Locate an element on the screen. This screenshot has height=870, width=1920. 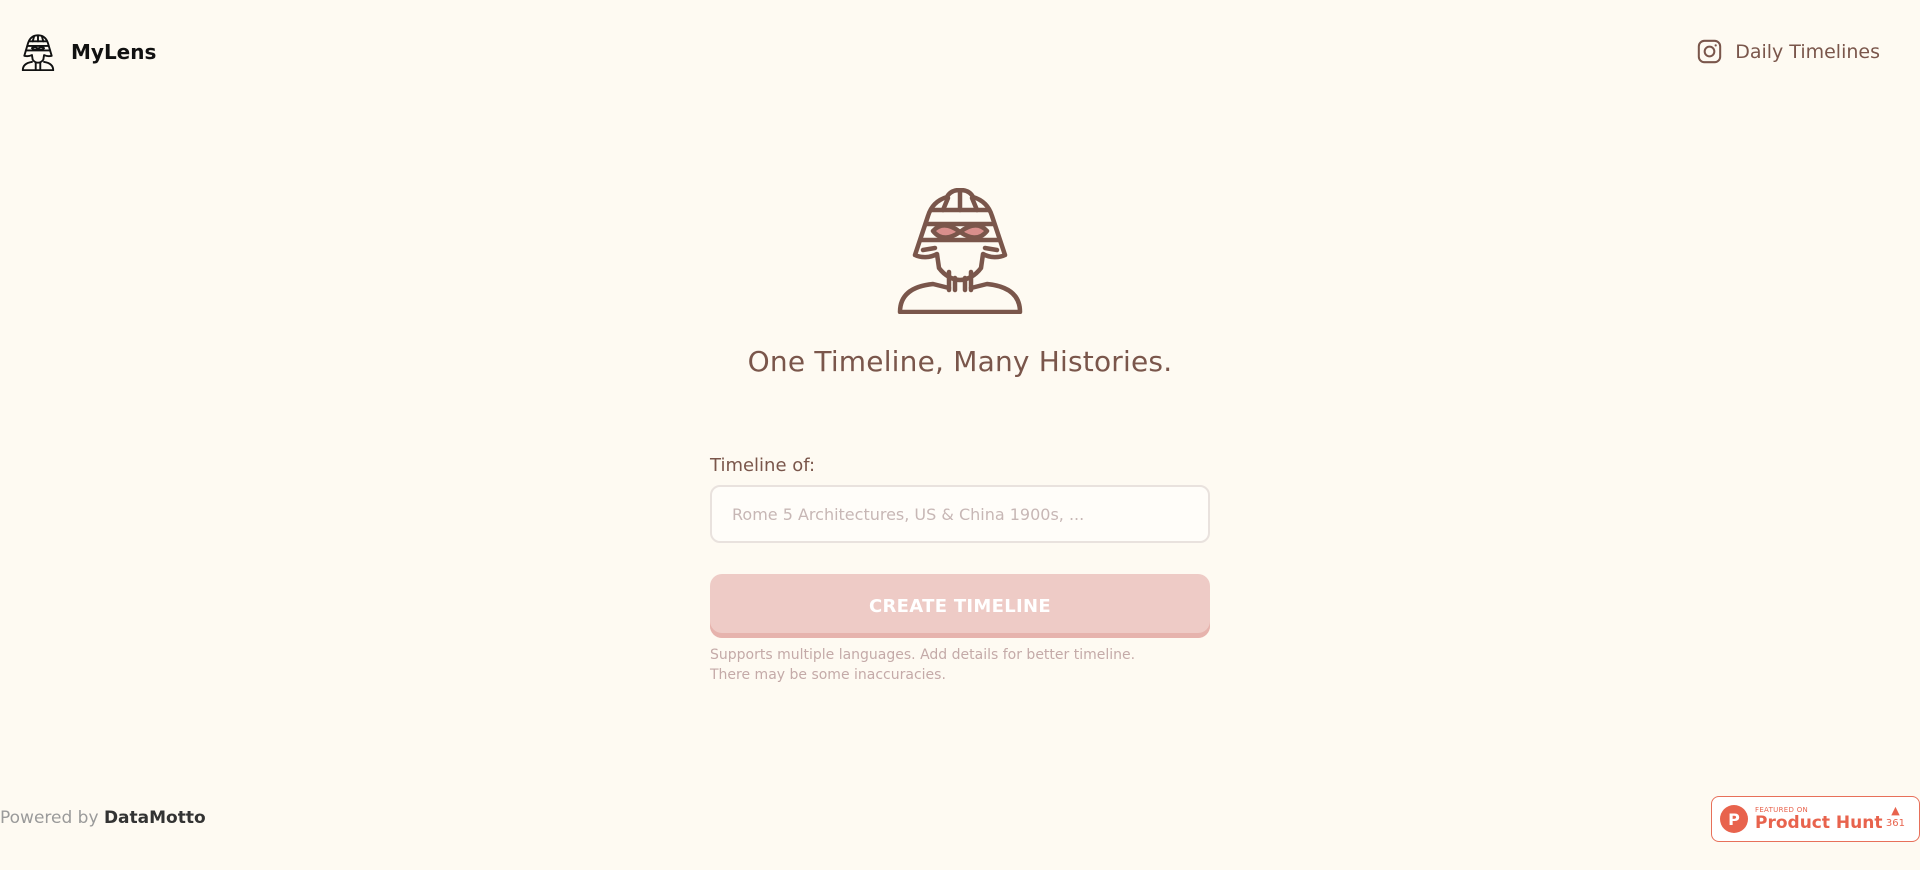
product-hunt-name: Product Hunt is located at coordinates (1819, 822).